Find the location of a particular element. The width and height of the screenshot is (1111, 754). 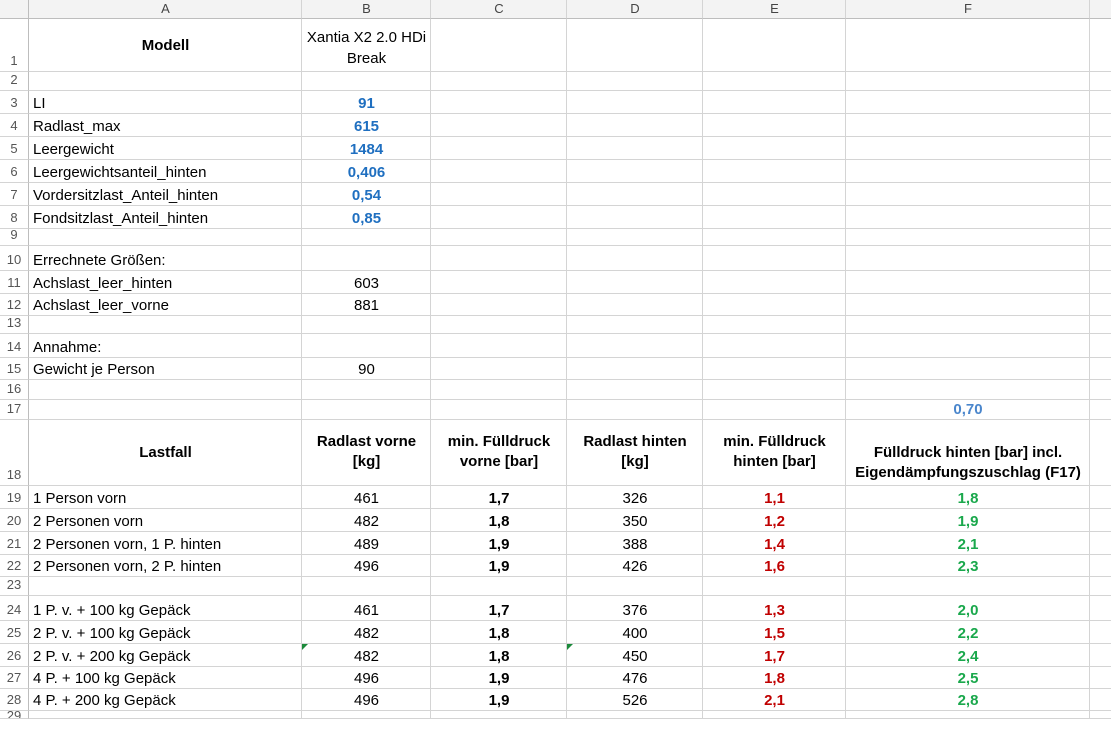

cell-fuelldruck-hinten: 2,1 is located at coordinates (774, 700).